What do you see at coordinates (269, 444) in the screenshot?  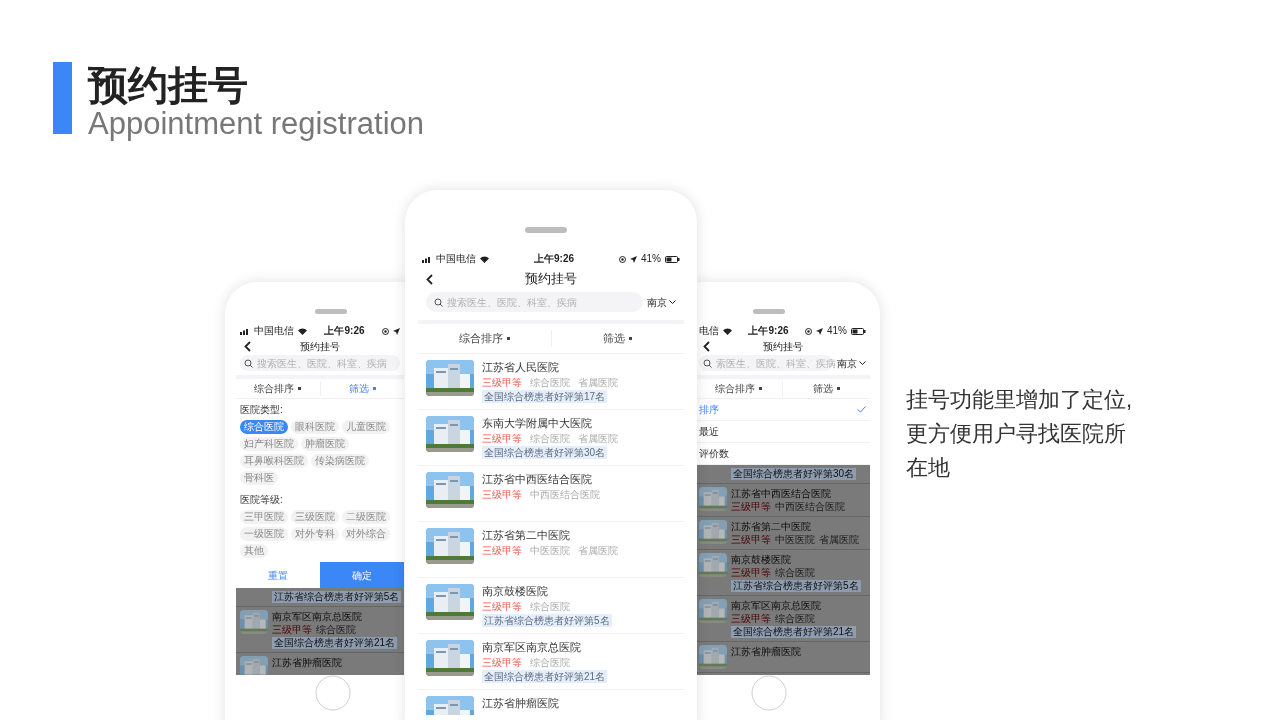 I see `filter-chip: 妇产科医院` at bounding box center [269, 444].